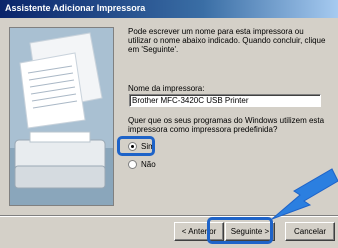 The height and width of the screenshot is (248, 338). Describe the element at coordinates (304, 194) in the screenshot. I see `pointer-arrow-icon` at that location.